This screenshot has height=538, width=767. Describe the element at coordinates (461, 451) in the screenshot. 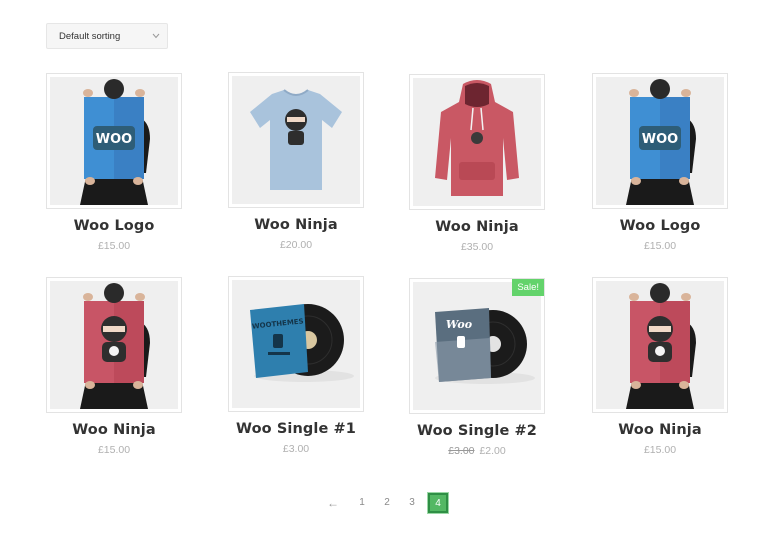

I see `old-price: £3.00` at that location.